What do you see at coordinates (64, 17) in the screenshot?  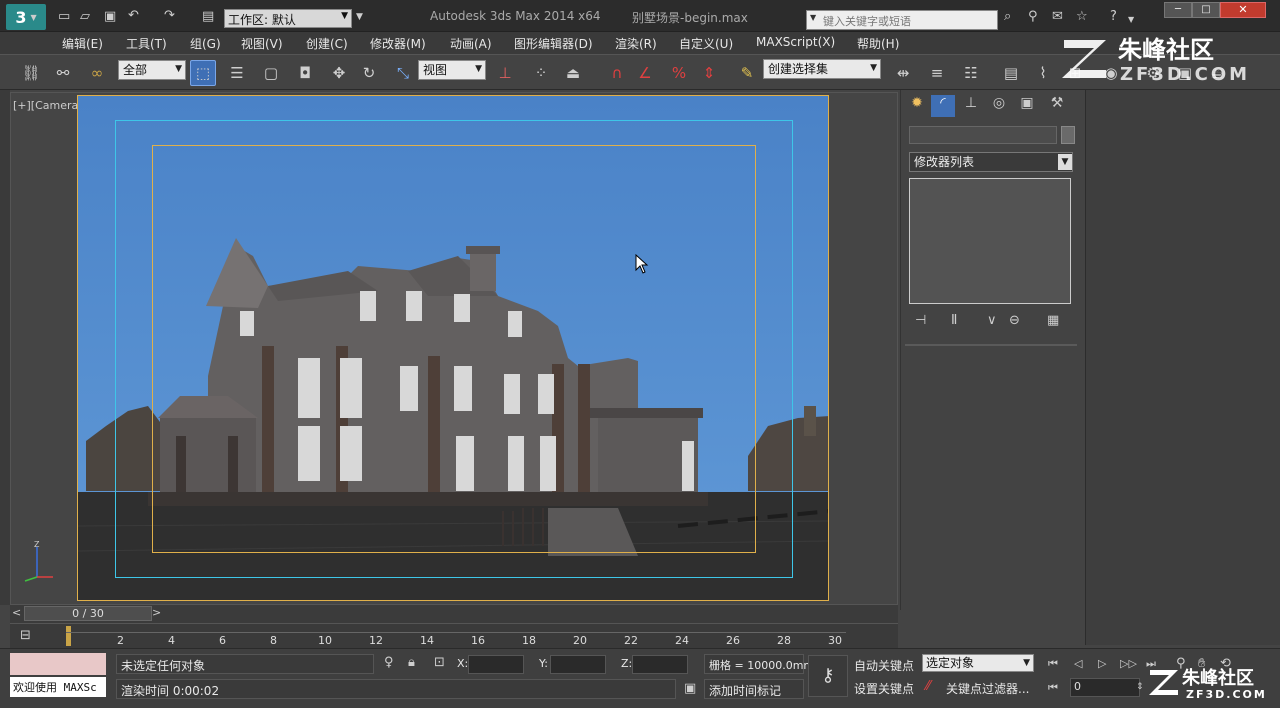 I see `new-file-icon: ▭` at bounding box center [64, 17].